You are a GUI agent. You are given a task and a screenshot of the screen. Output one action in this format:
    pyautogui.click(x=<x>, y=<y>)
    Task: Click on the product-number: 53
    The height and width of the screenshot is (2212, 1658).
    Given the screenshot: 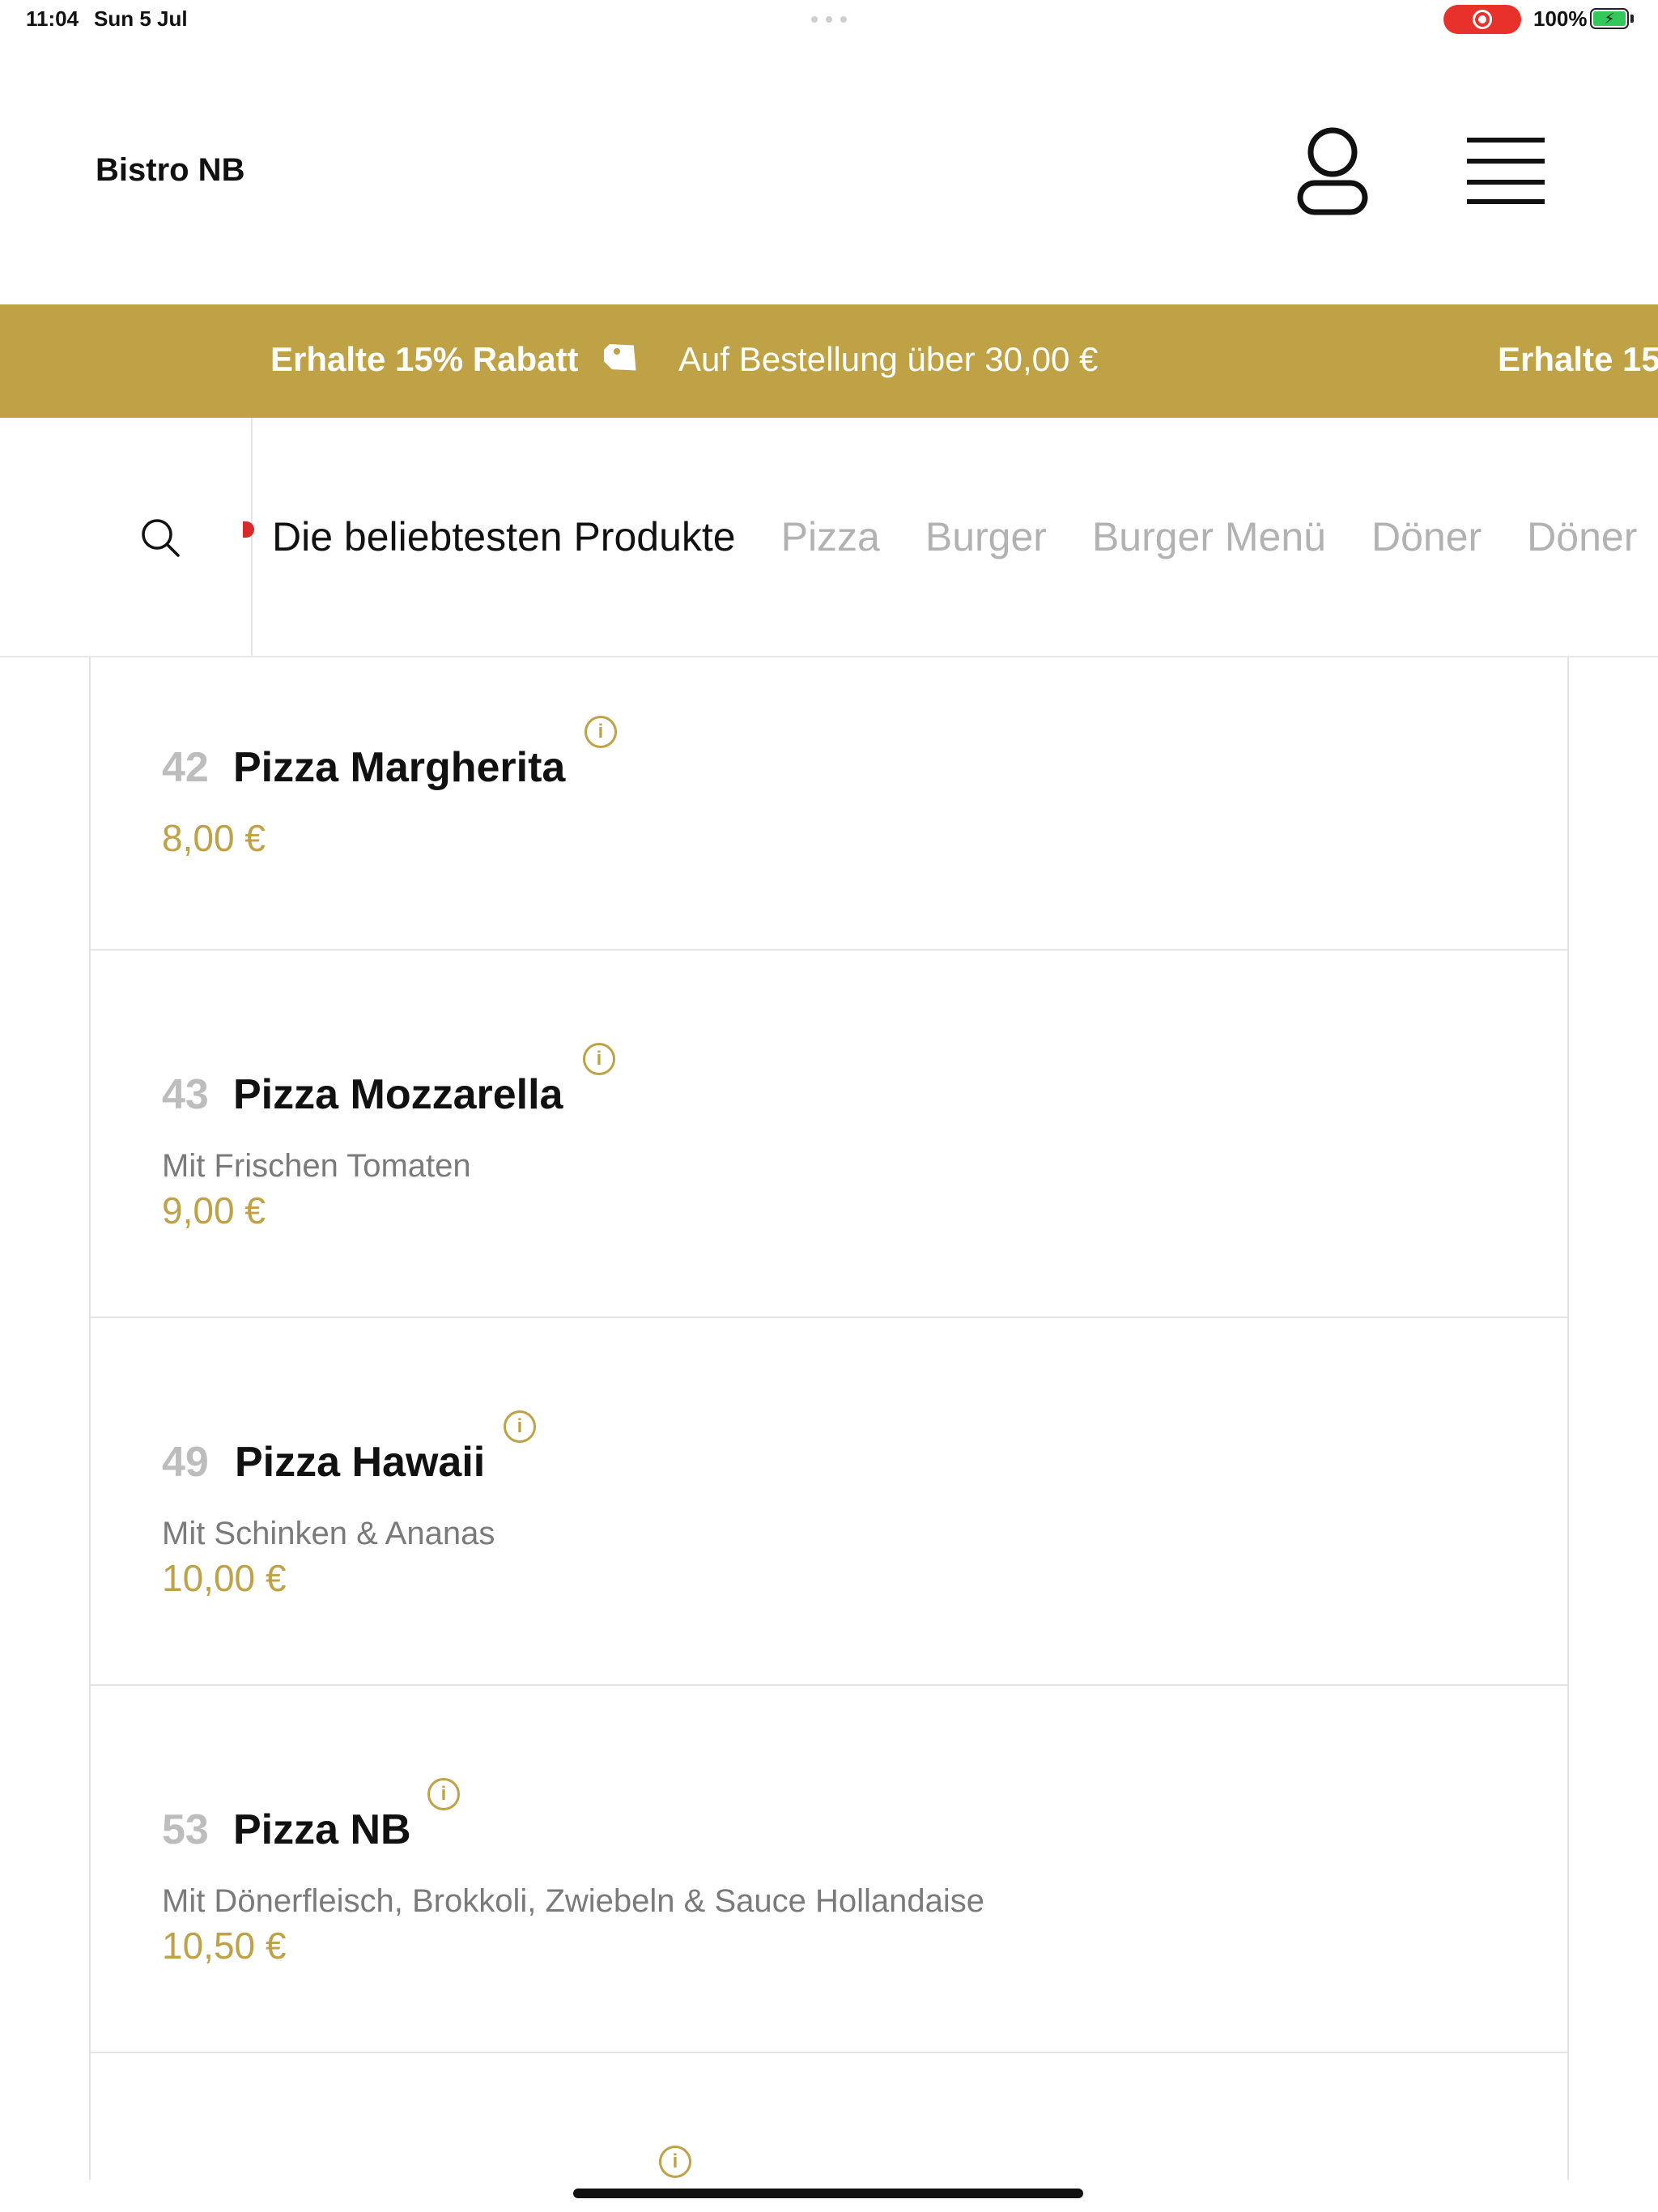 What is the action you would take?
    pyautogui.click(x=185, y=1830)
    